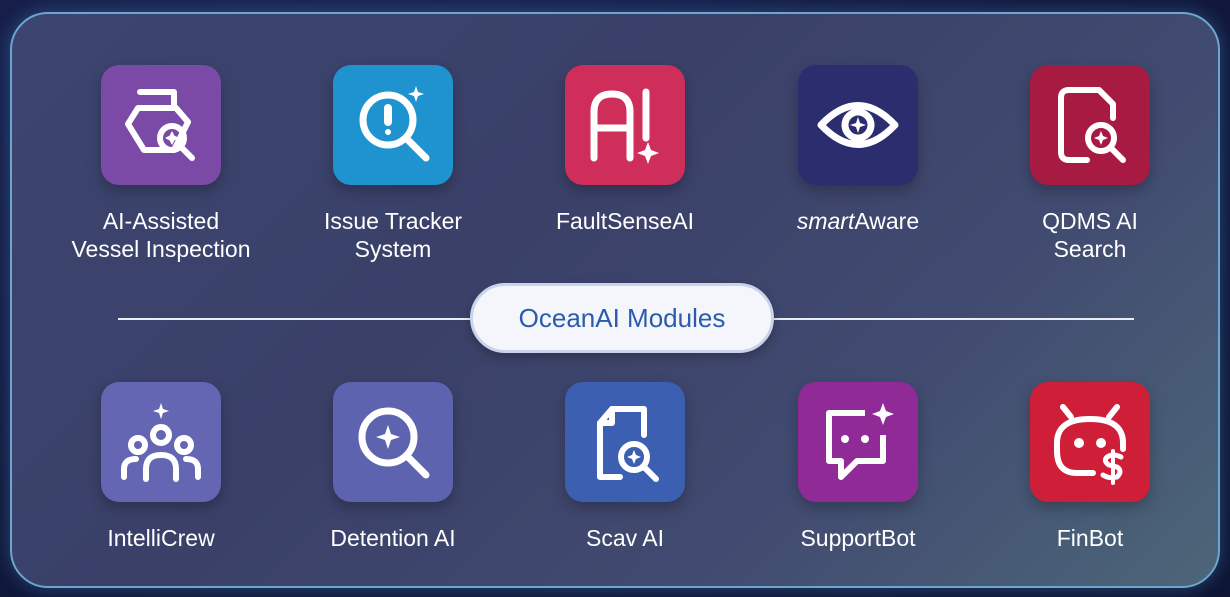 This screenshot has height=597, width=1230. I want to click on module-scav-ai: Scav AI, so click(625, 467).